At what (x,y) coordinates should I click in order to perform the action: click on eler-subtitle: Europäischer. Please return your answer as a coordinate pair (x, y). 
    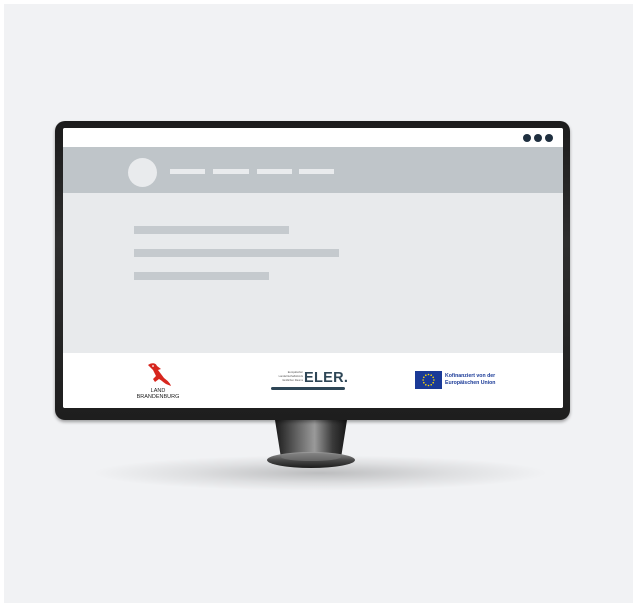
    Looking at the image, I should click on (295, 372).